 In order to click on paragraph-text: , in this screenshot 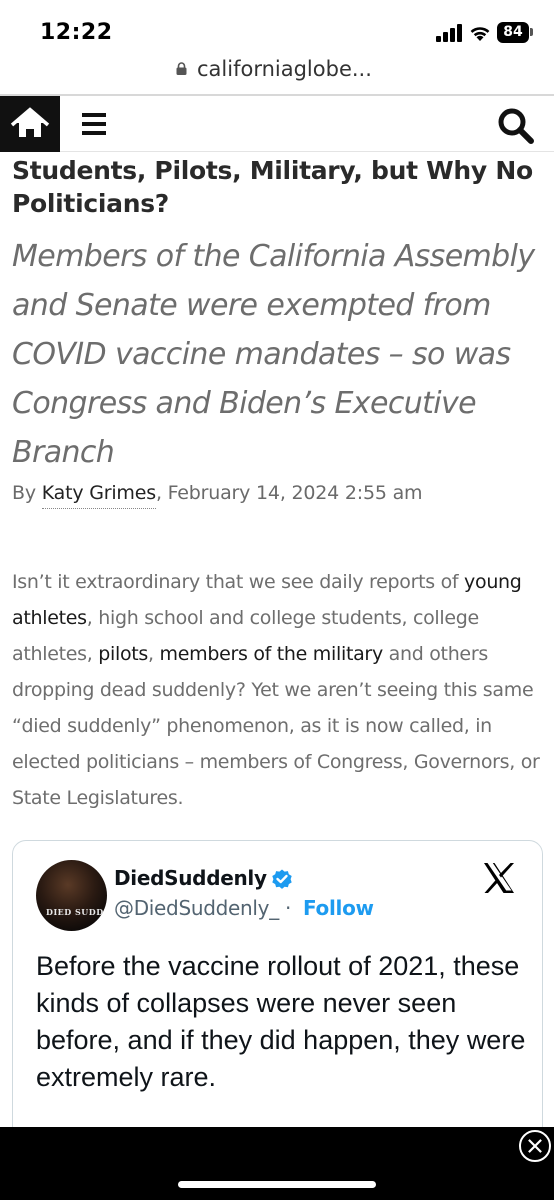, I will do `click(154, 654)`.